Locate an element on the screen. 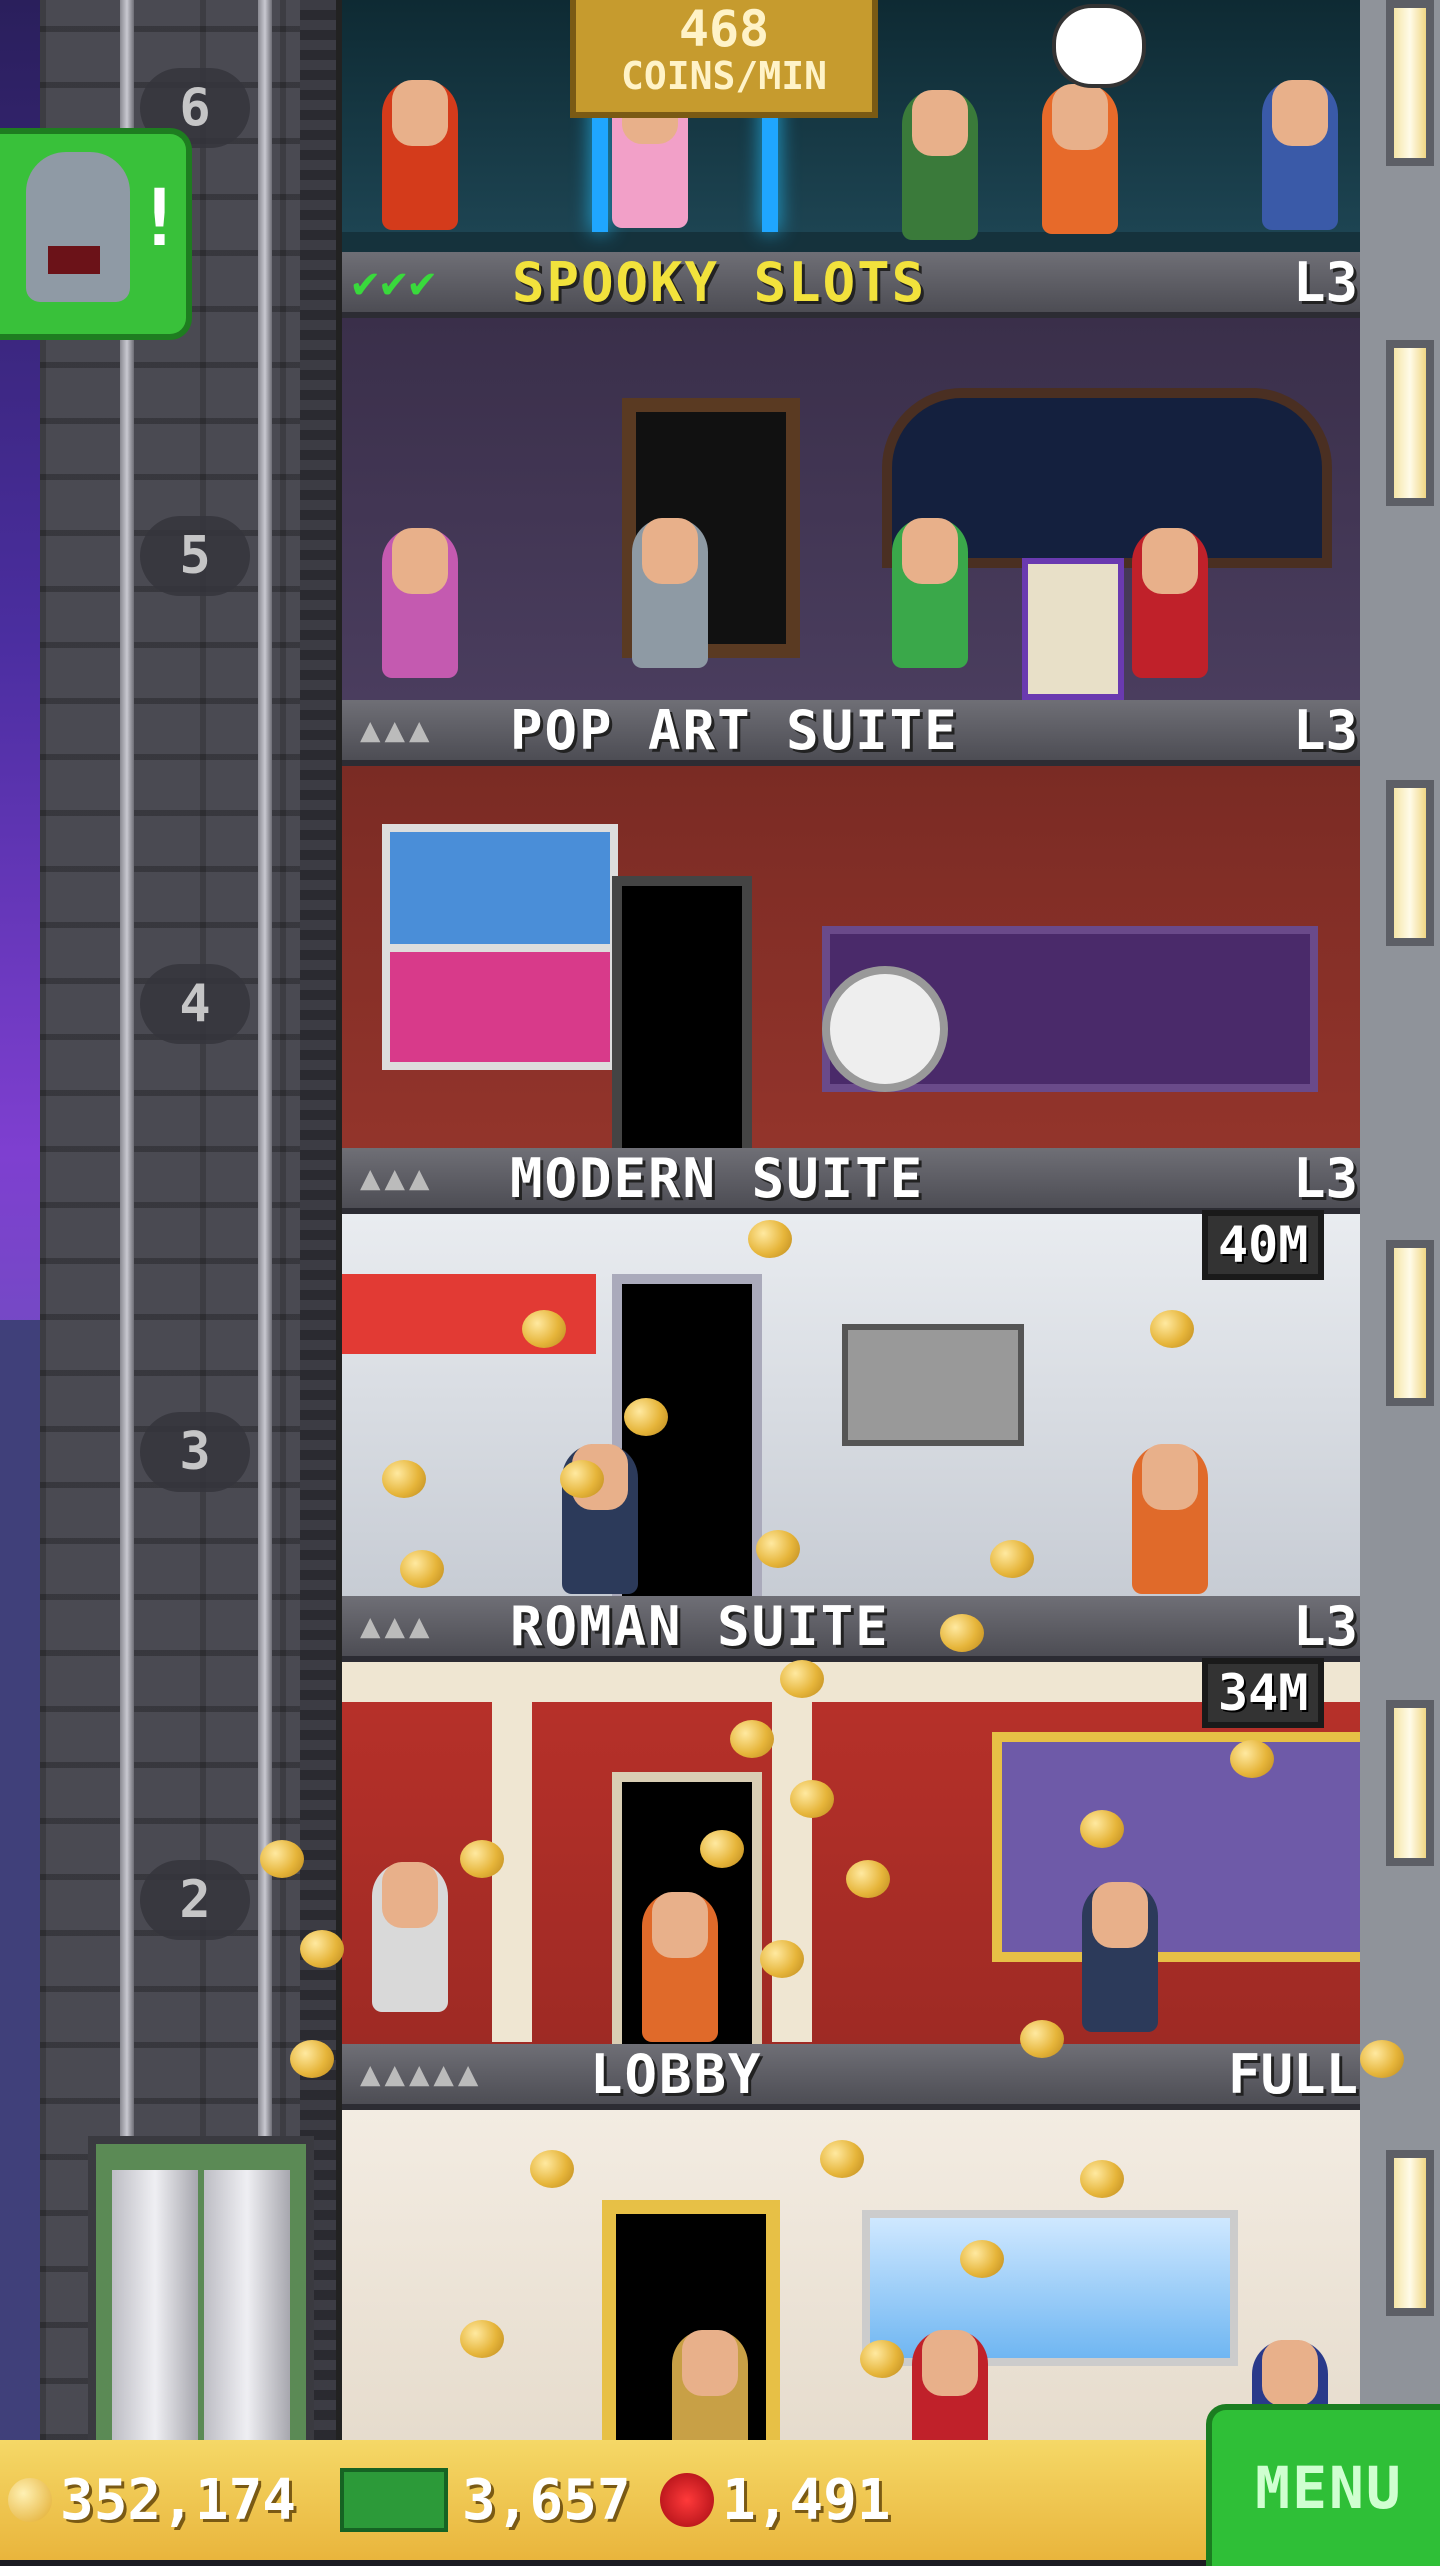 This screenshot has height=2566, width=1440. room-door is located at coordinates (682, 1012).